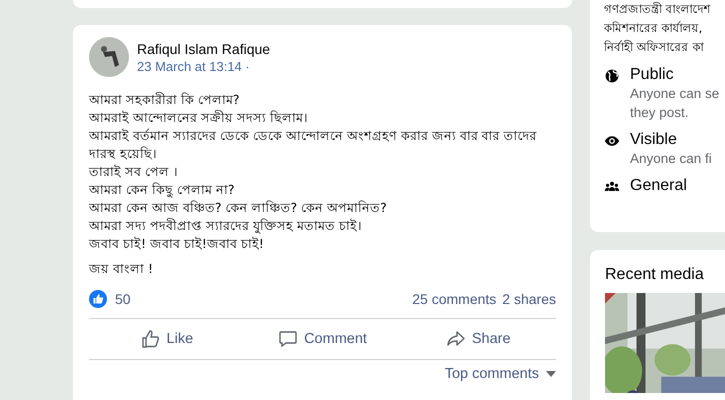 This screenshot has height=400, width=725. What do you see at coordinates (121, 269) in the screenshot?
I see `post-text: জয় বাংলা !` at bounding box center [121, 269].